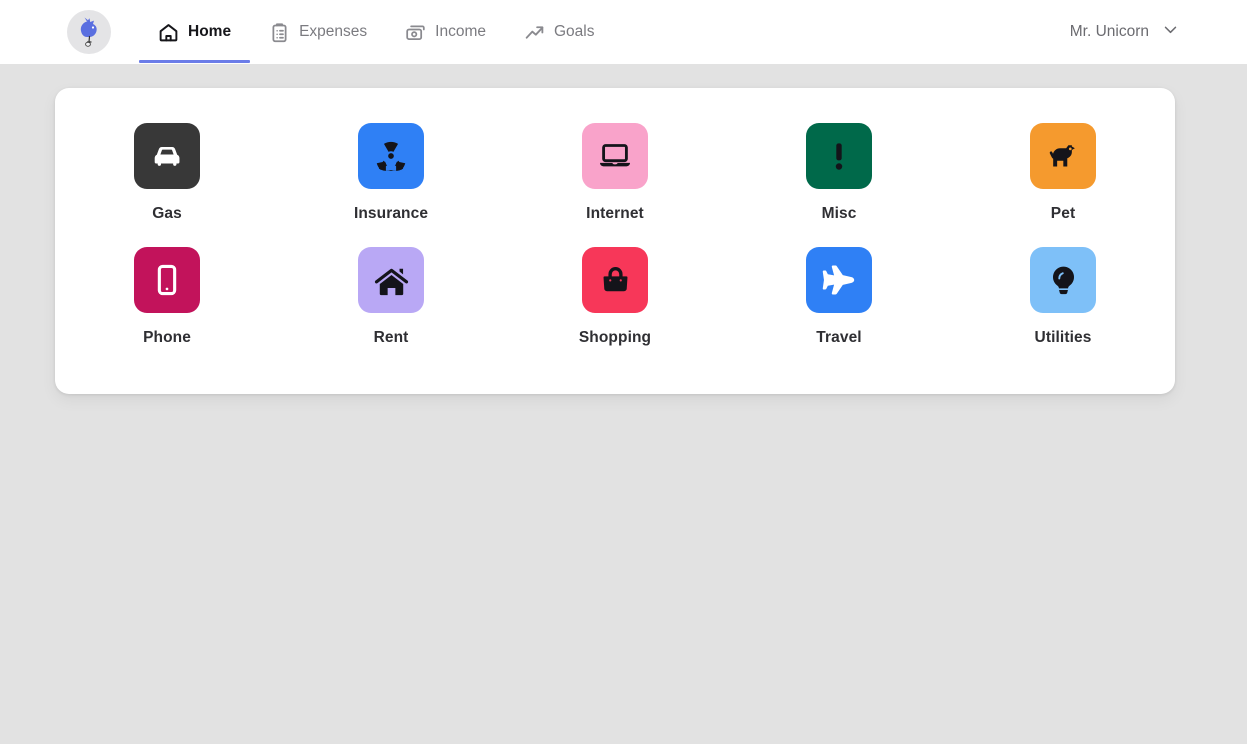  Describe the element at coordinates (167, 213) in the screenshot. I see `category-label-gas: Gas` at that location.